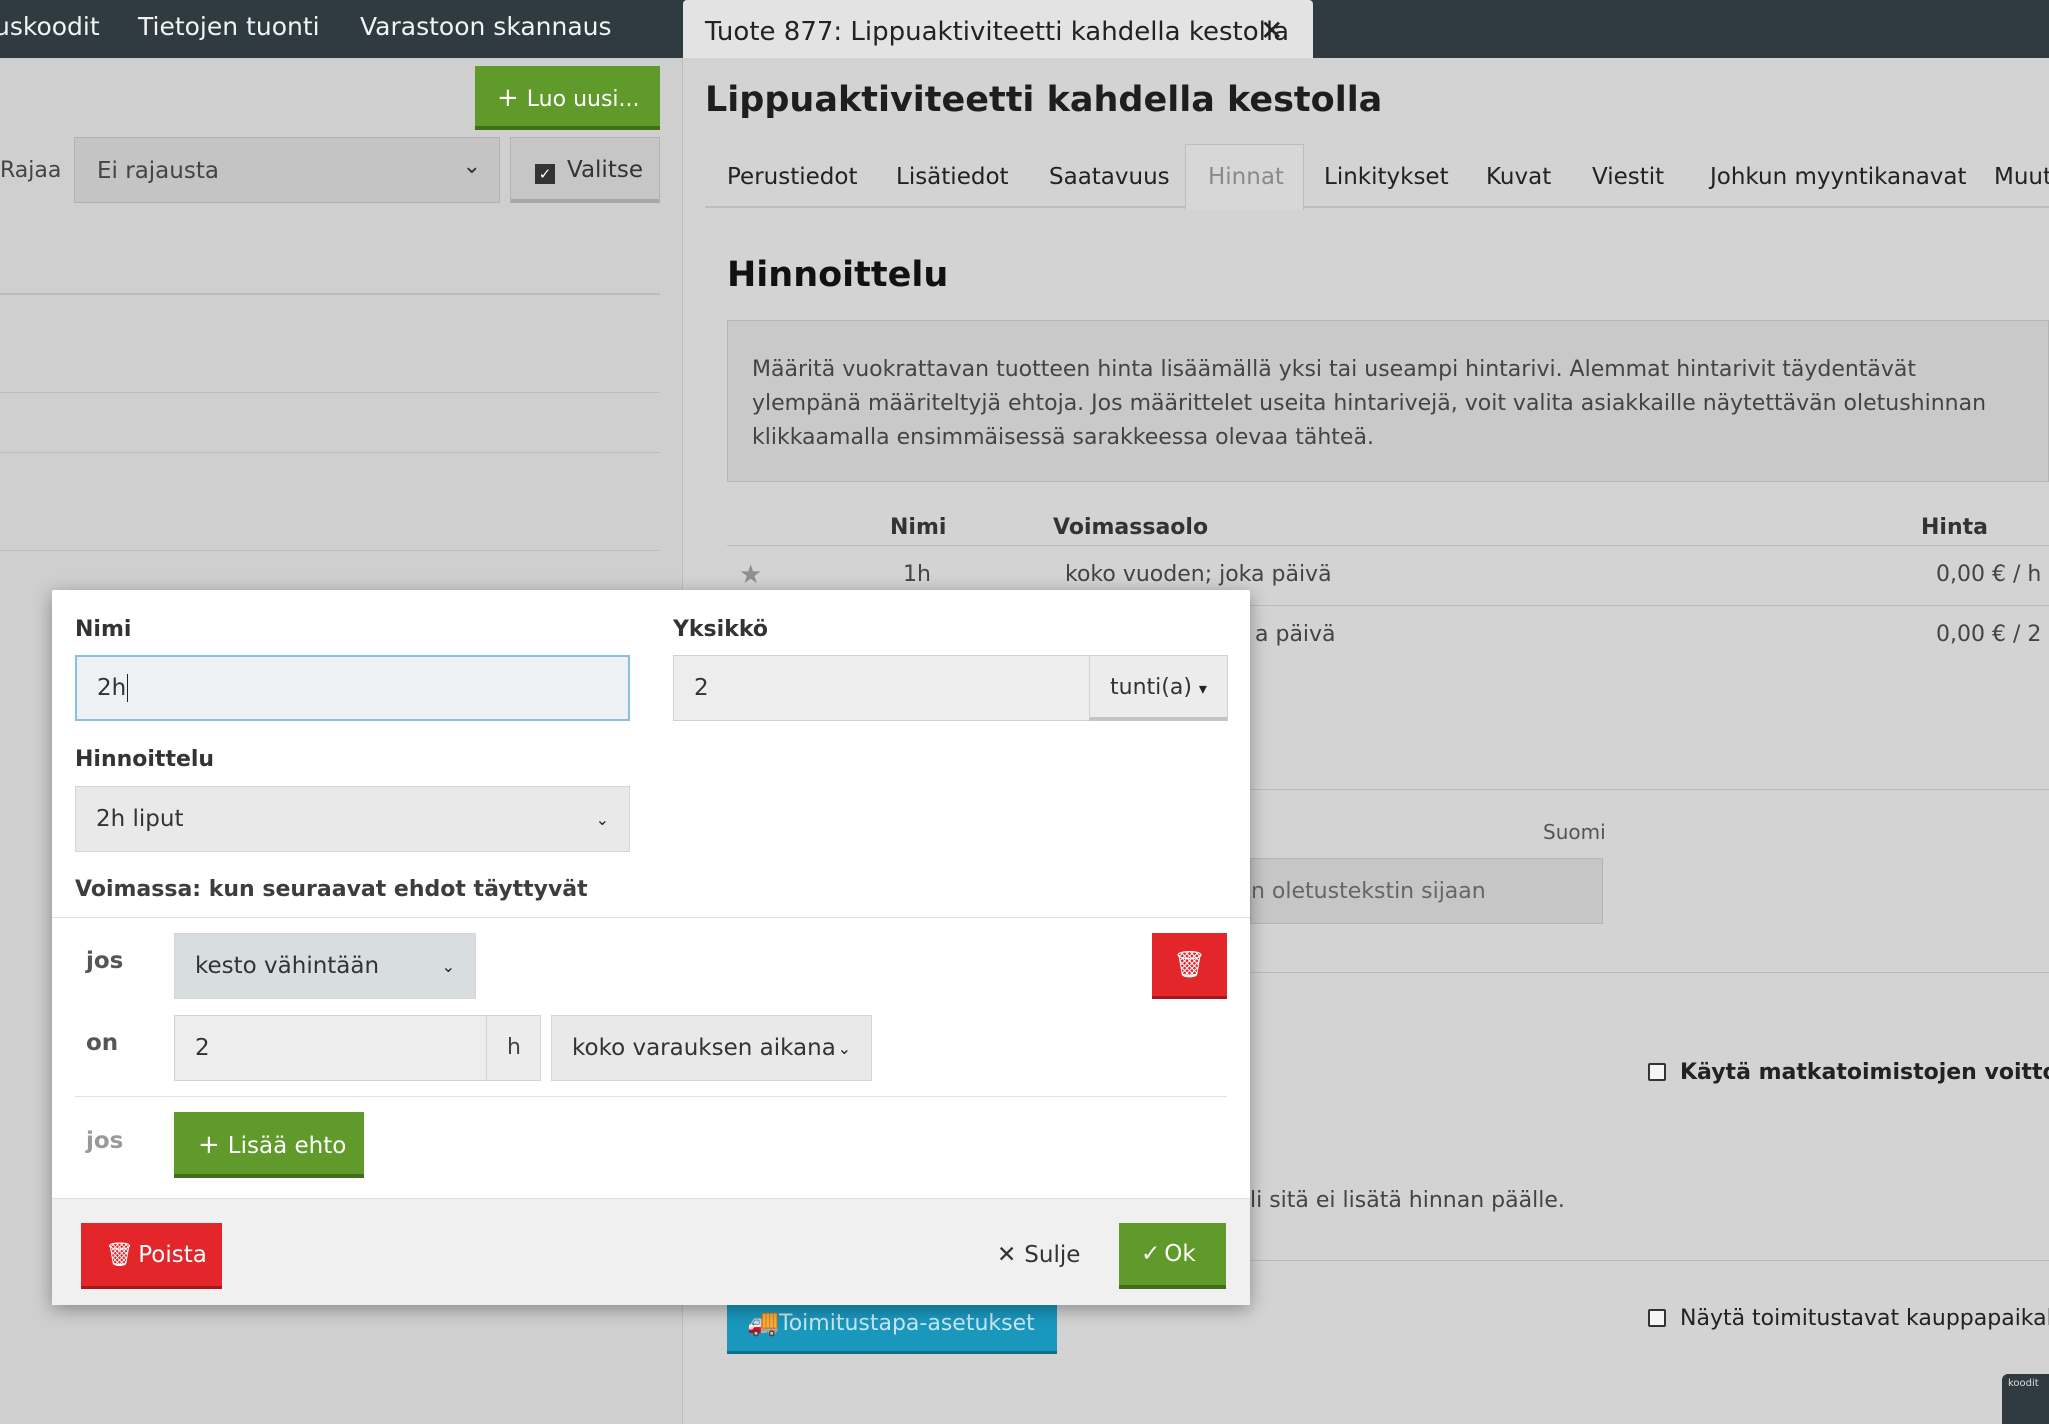 This screenshot has width=2049, height=1424. Describe the element at coordinates (1271, 30) in the screenshot. I see `close-tab-icon: ✕` at that location.